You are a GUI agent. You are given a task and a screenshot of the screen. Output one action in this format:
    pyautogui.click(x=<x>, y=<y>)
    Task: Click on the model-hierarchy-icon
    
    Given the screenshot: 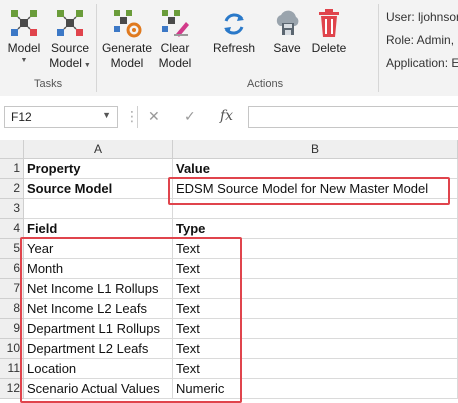 What is the action you would take?
    pyautogui.click(x=24, y=23)
    